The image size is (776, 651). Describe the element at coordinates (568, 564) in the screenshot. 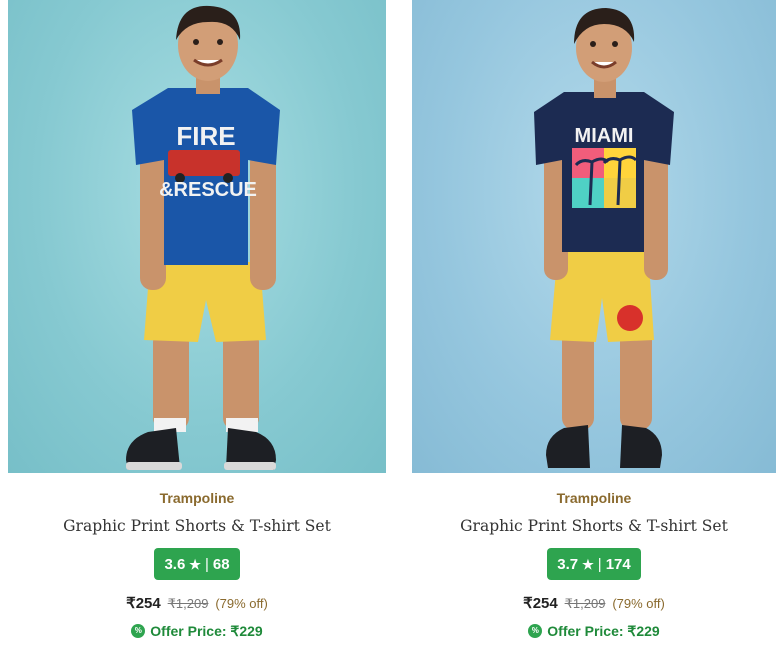

I see `rating-value: 3.7` at that location.